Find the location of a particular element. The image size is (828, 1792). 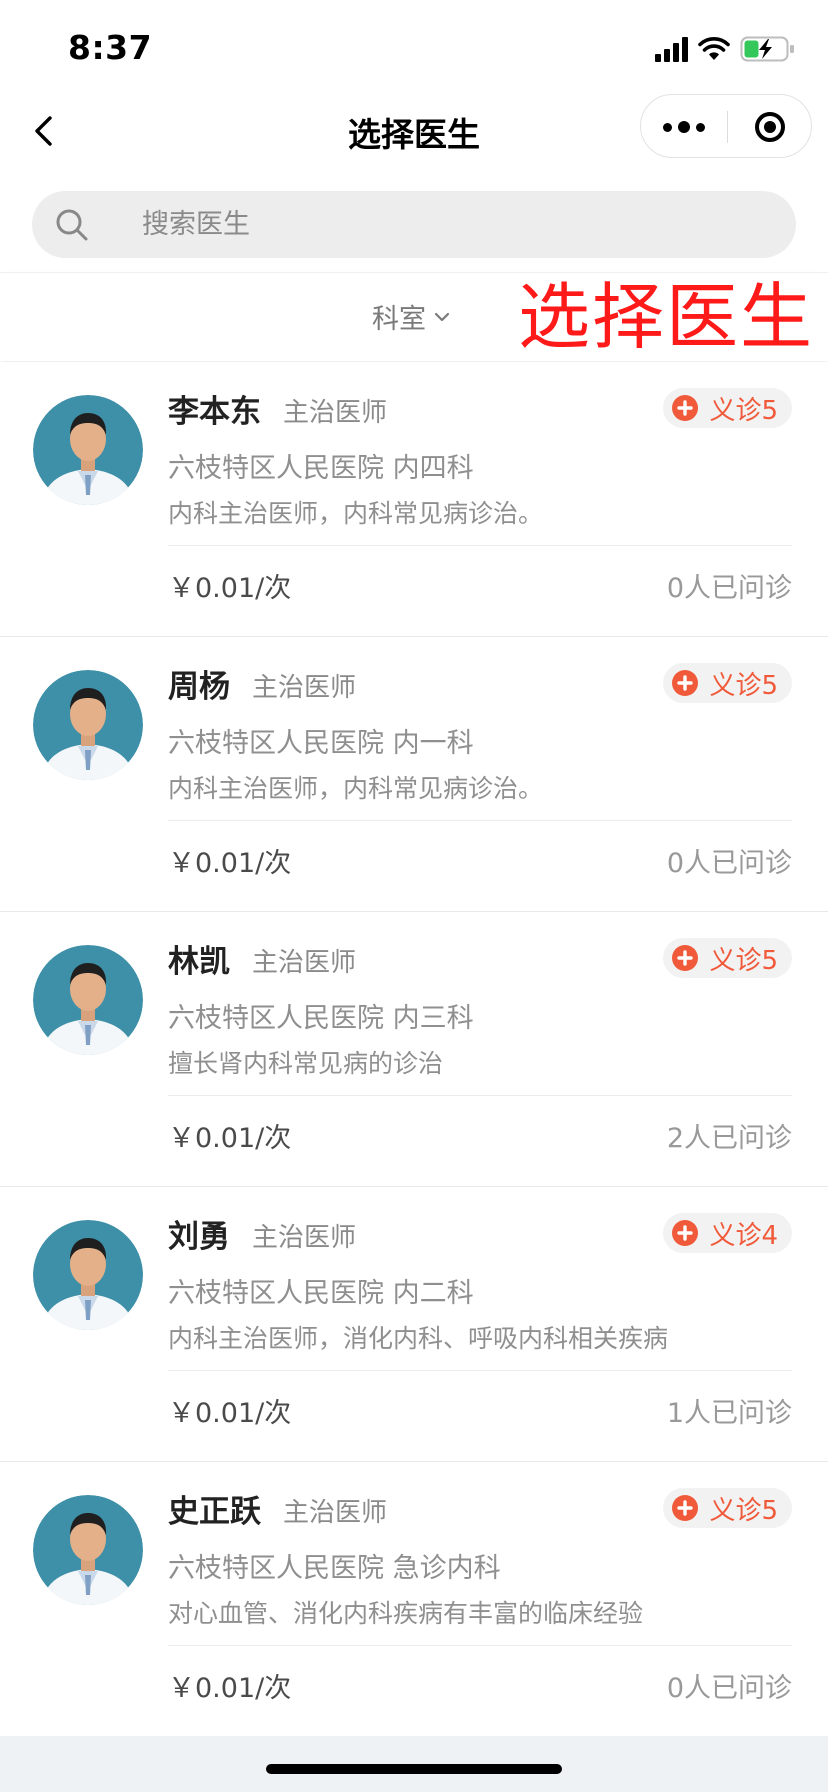

more-button is located at coordinates (684, 127).